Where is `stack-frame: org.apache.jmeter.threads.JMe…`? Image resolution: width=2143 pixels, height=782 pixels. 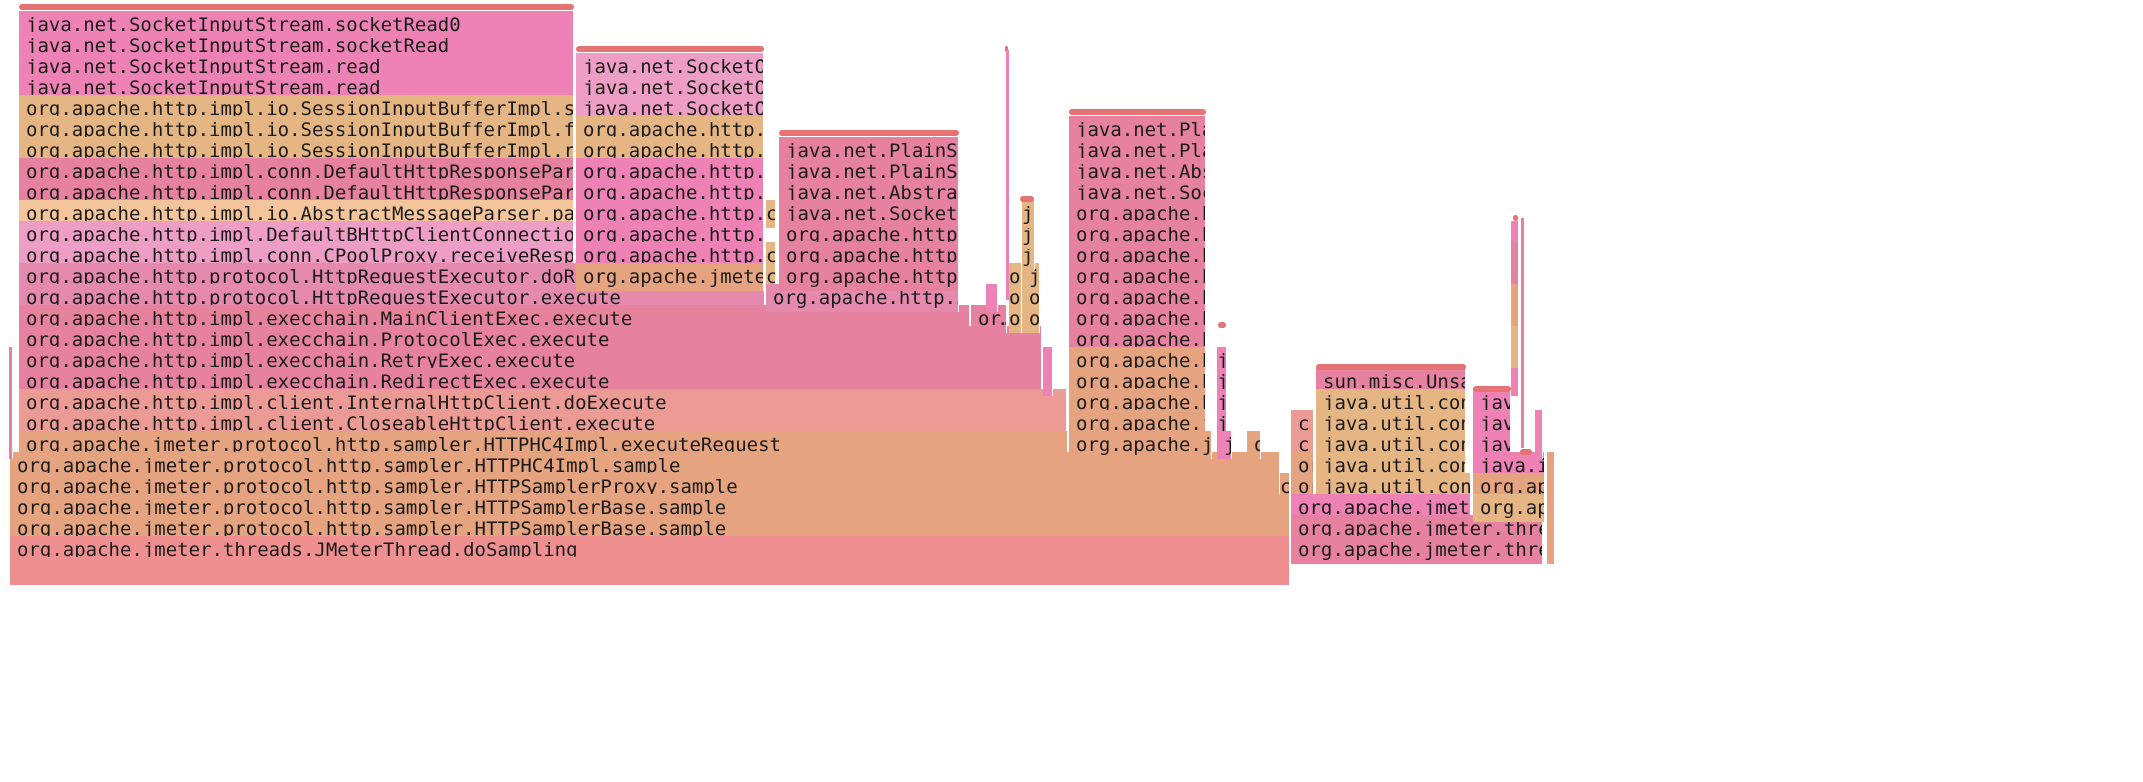
stack-frame: org.apache.jmeter.threads.JMe… is located at coordinates (1417, 550).